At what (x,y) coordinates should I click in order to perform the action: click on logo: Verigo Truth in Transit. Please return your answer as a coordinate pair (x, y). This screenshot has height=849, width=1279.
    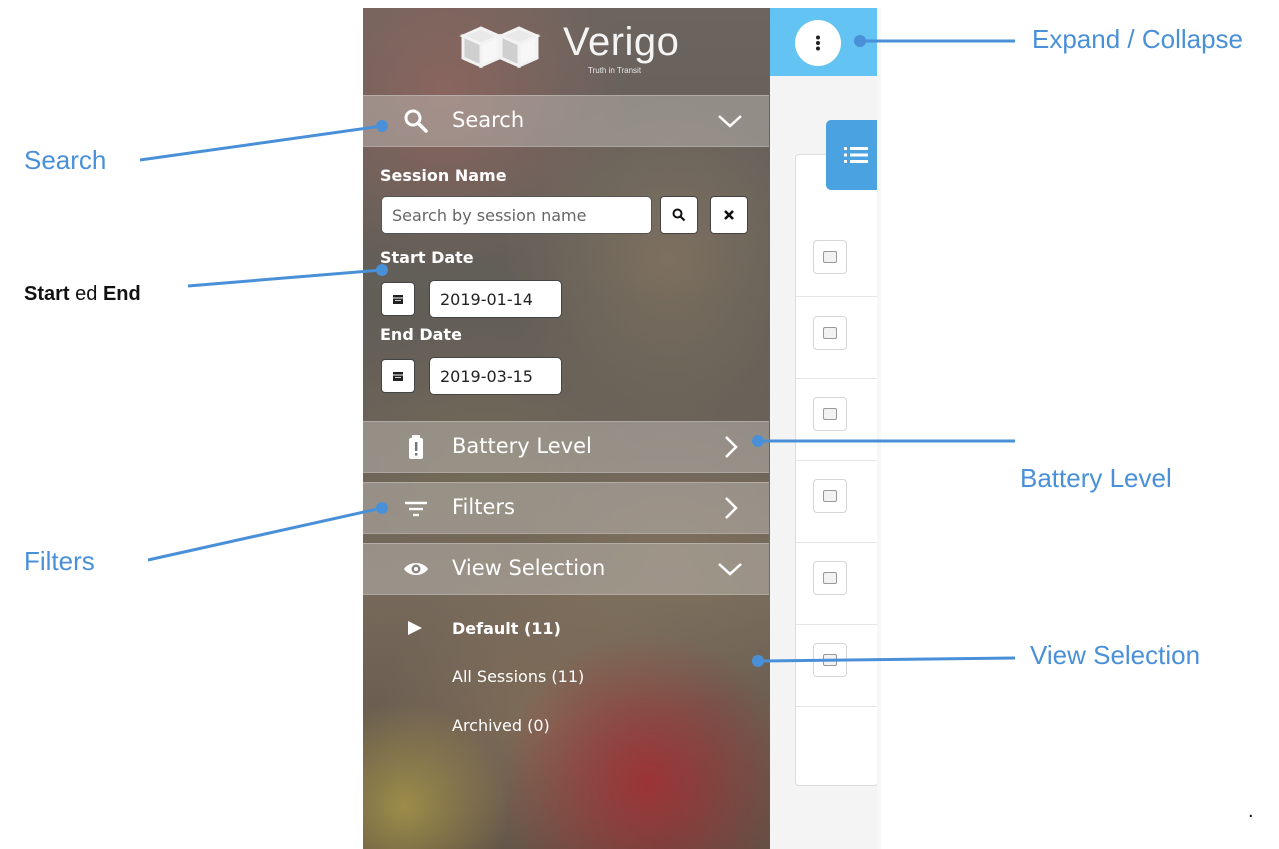
    Looking at the image, I should click on (573, 48).